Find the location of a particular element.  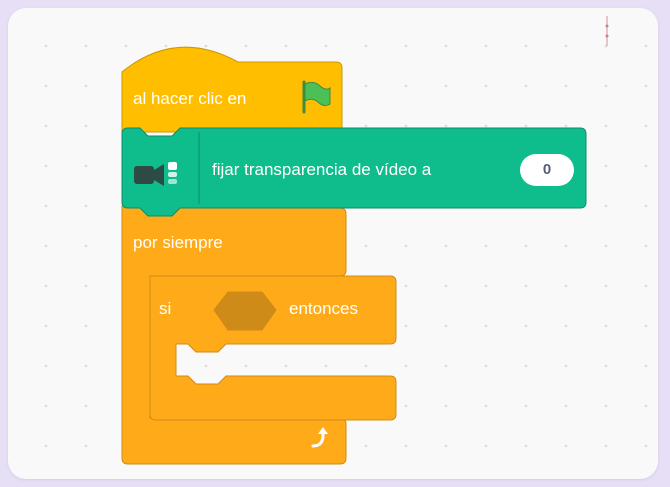

video-block-label: fijar transparencia de vídeo a is located at coordinates (322, 169).